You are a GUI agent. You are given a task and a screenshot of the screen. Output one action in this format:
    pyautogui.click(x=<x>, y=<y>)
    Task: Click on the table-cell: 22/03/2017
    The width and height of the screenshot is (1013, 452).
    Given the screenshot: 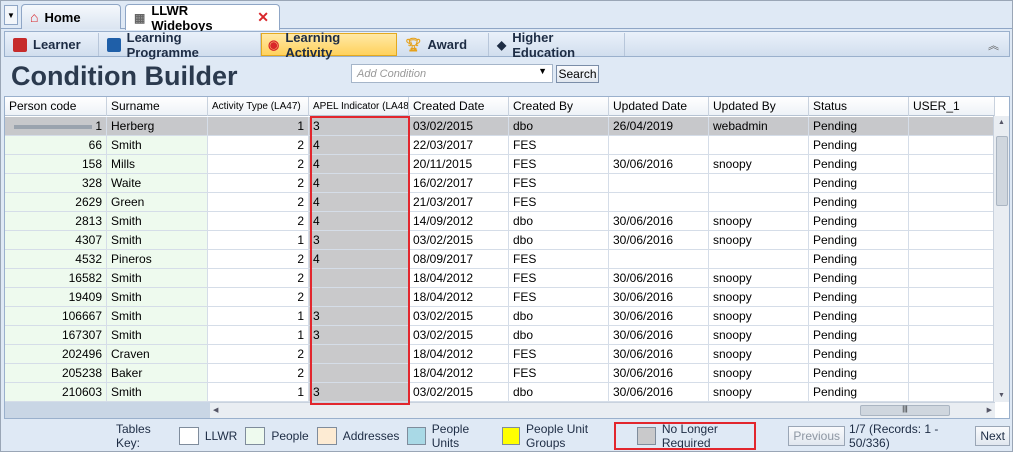 What is the action you would take?
    pyautogui.click(x=459, y=145)
    